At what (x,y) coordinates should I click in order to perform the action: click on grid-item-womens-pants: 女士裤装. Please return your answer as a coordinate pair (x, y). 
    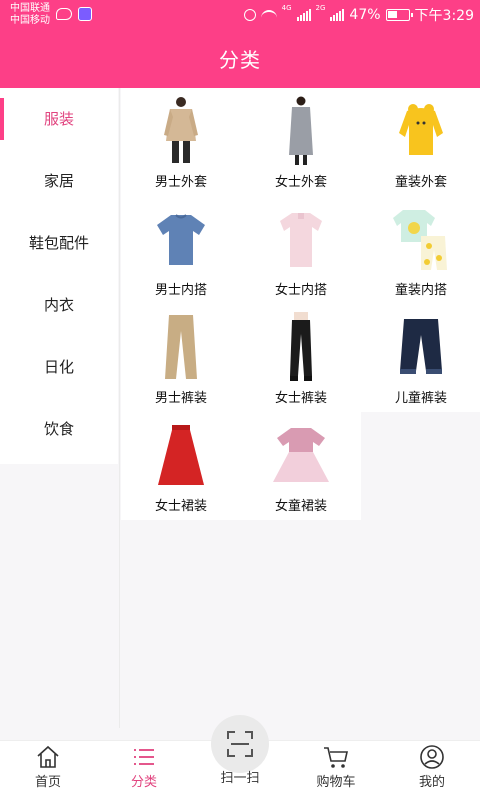
    Looking at the image, I should click on (301, 358).